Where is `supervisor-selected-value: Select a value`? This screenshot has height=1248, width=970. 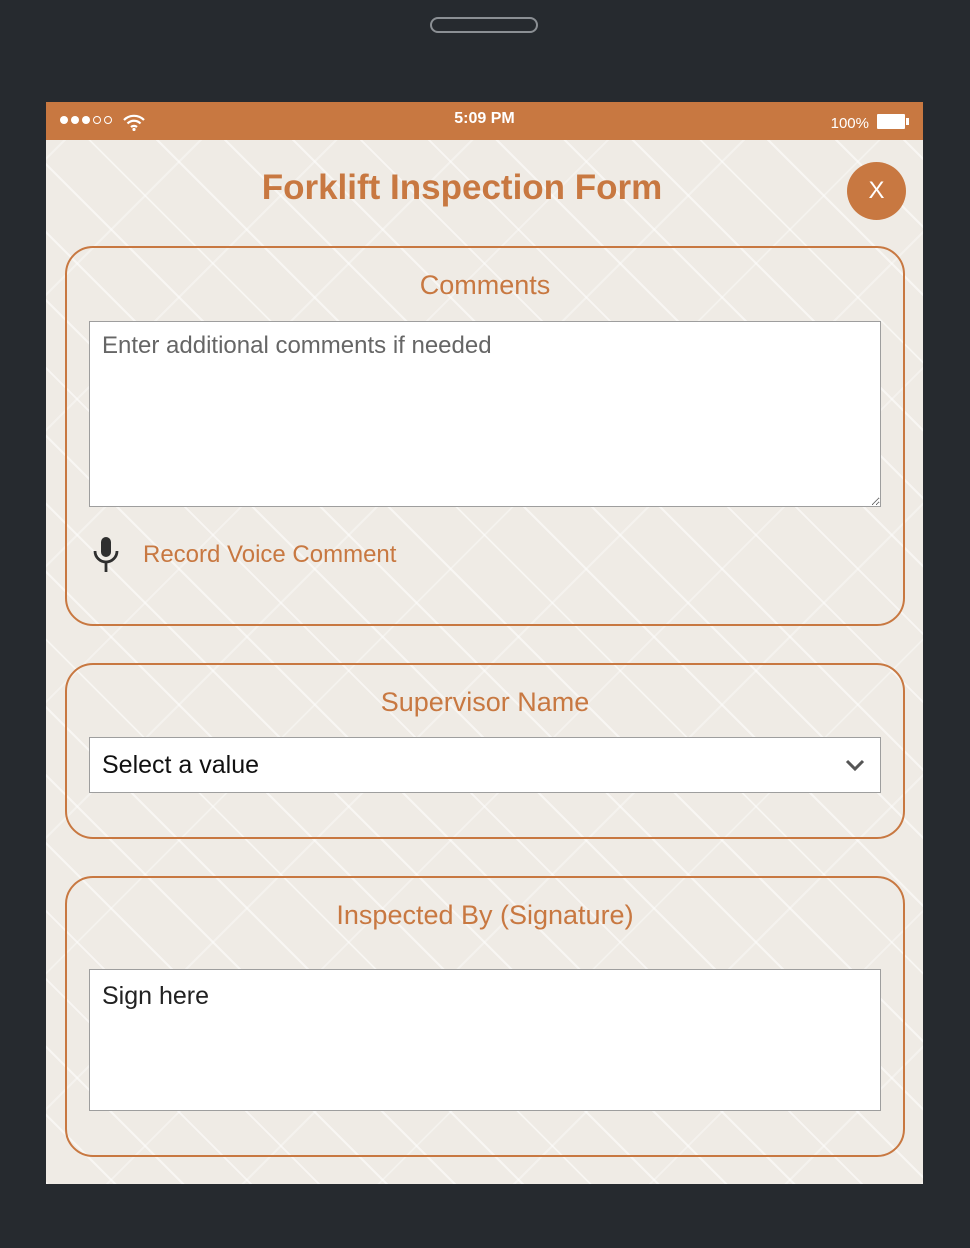 supervisor-selected-value: Select a value is located at coordinates (181, 764).